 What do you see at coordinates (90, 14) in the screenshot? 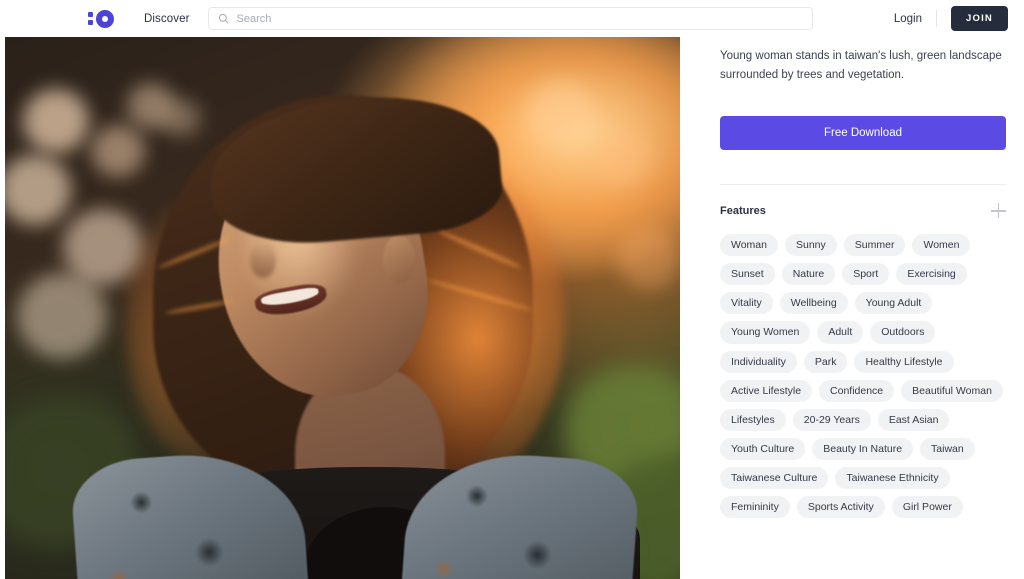
I see `logo-square-top` at bounding box center [90, 14].